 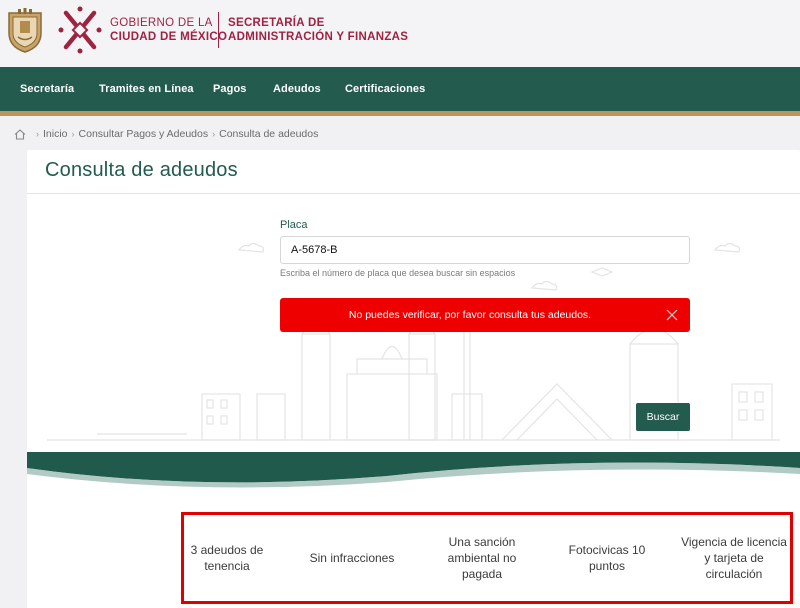 What do you see at coordinates (47, 89) in the screenshot?
I see `nav-item-secretaria: Secretaría` at bounding box center [47, 89].